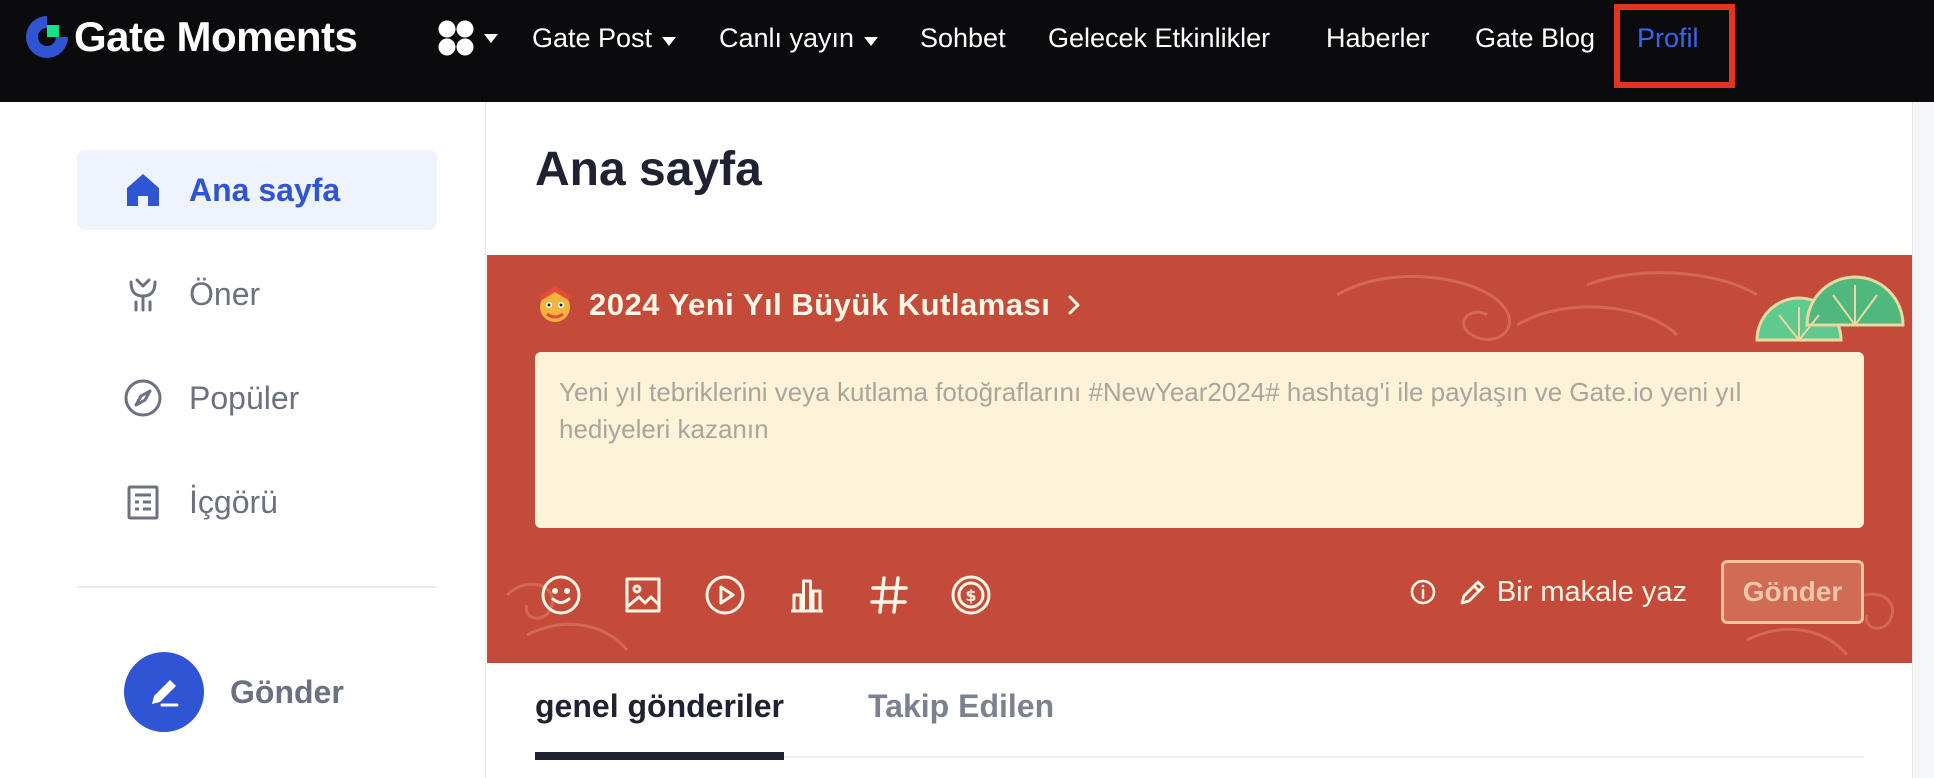  I want to click on nav-item-label: Sohbet, so click(963, 37).